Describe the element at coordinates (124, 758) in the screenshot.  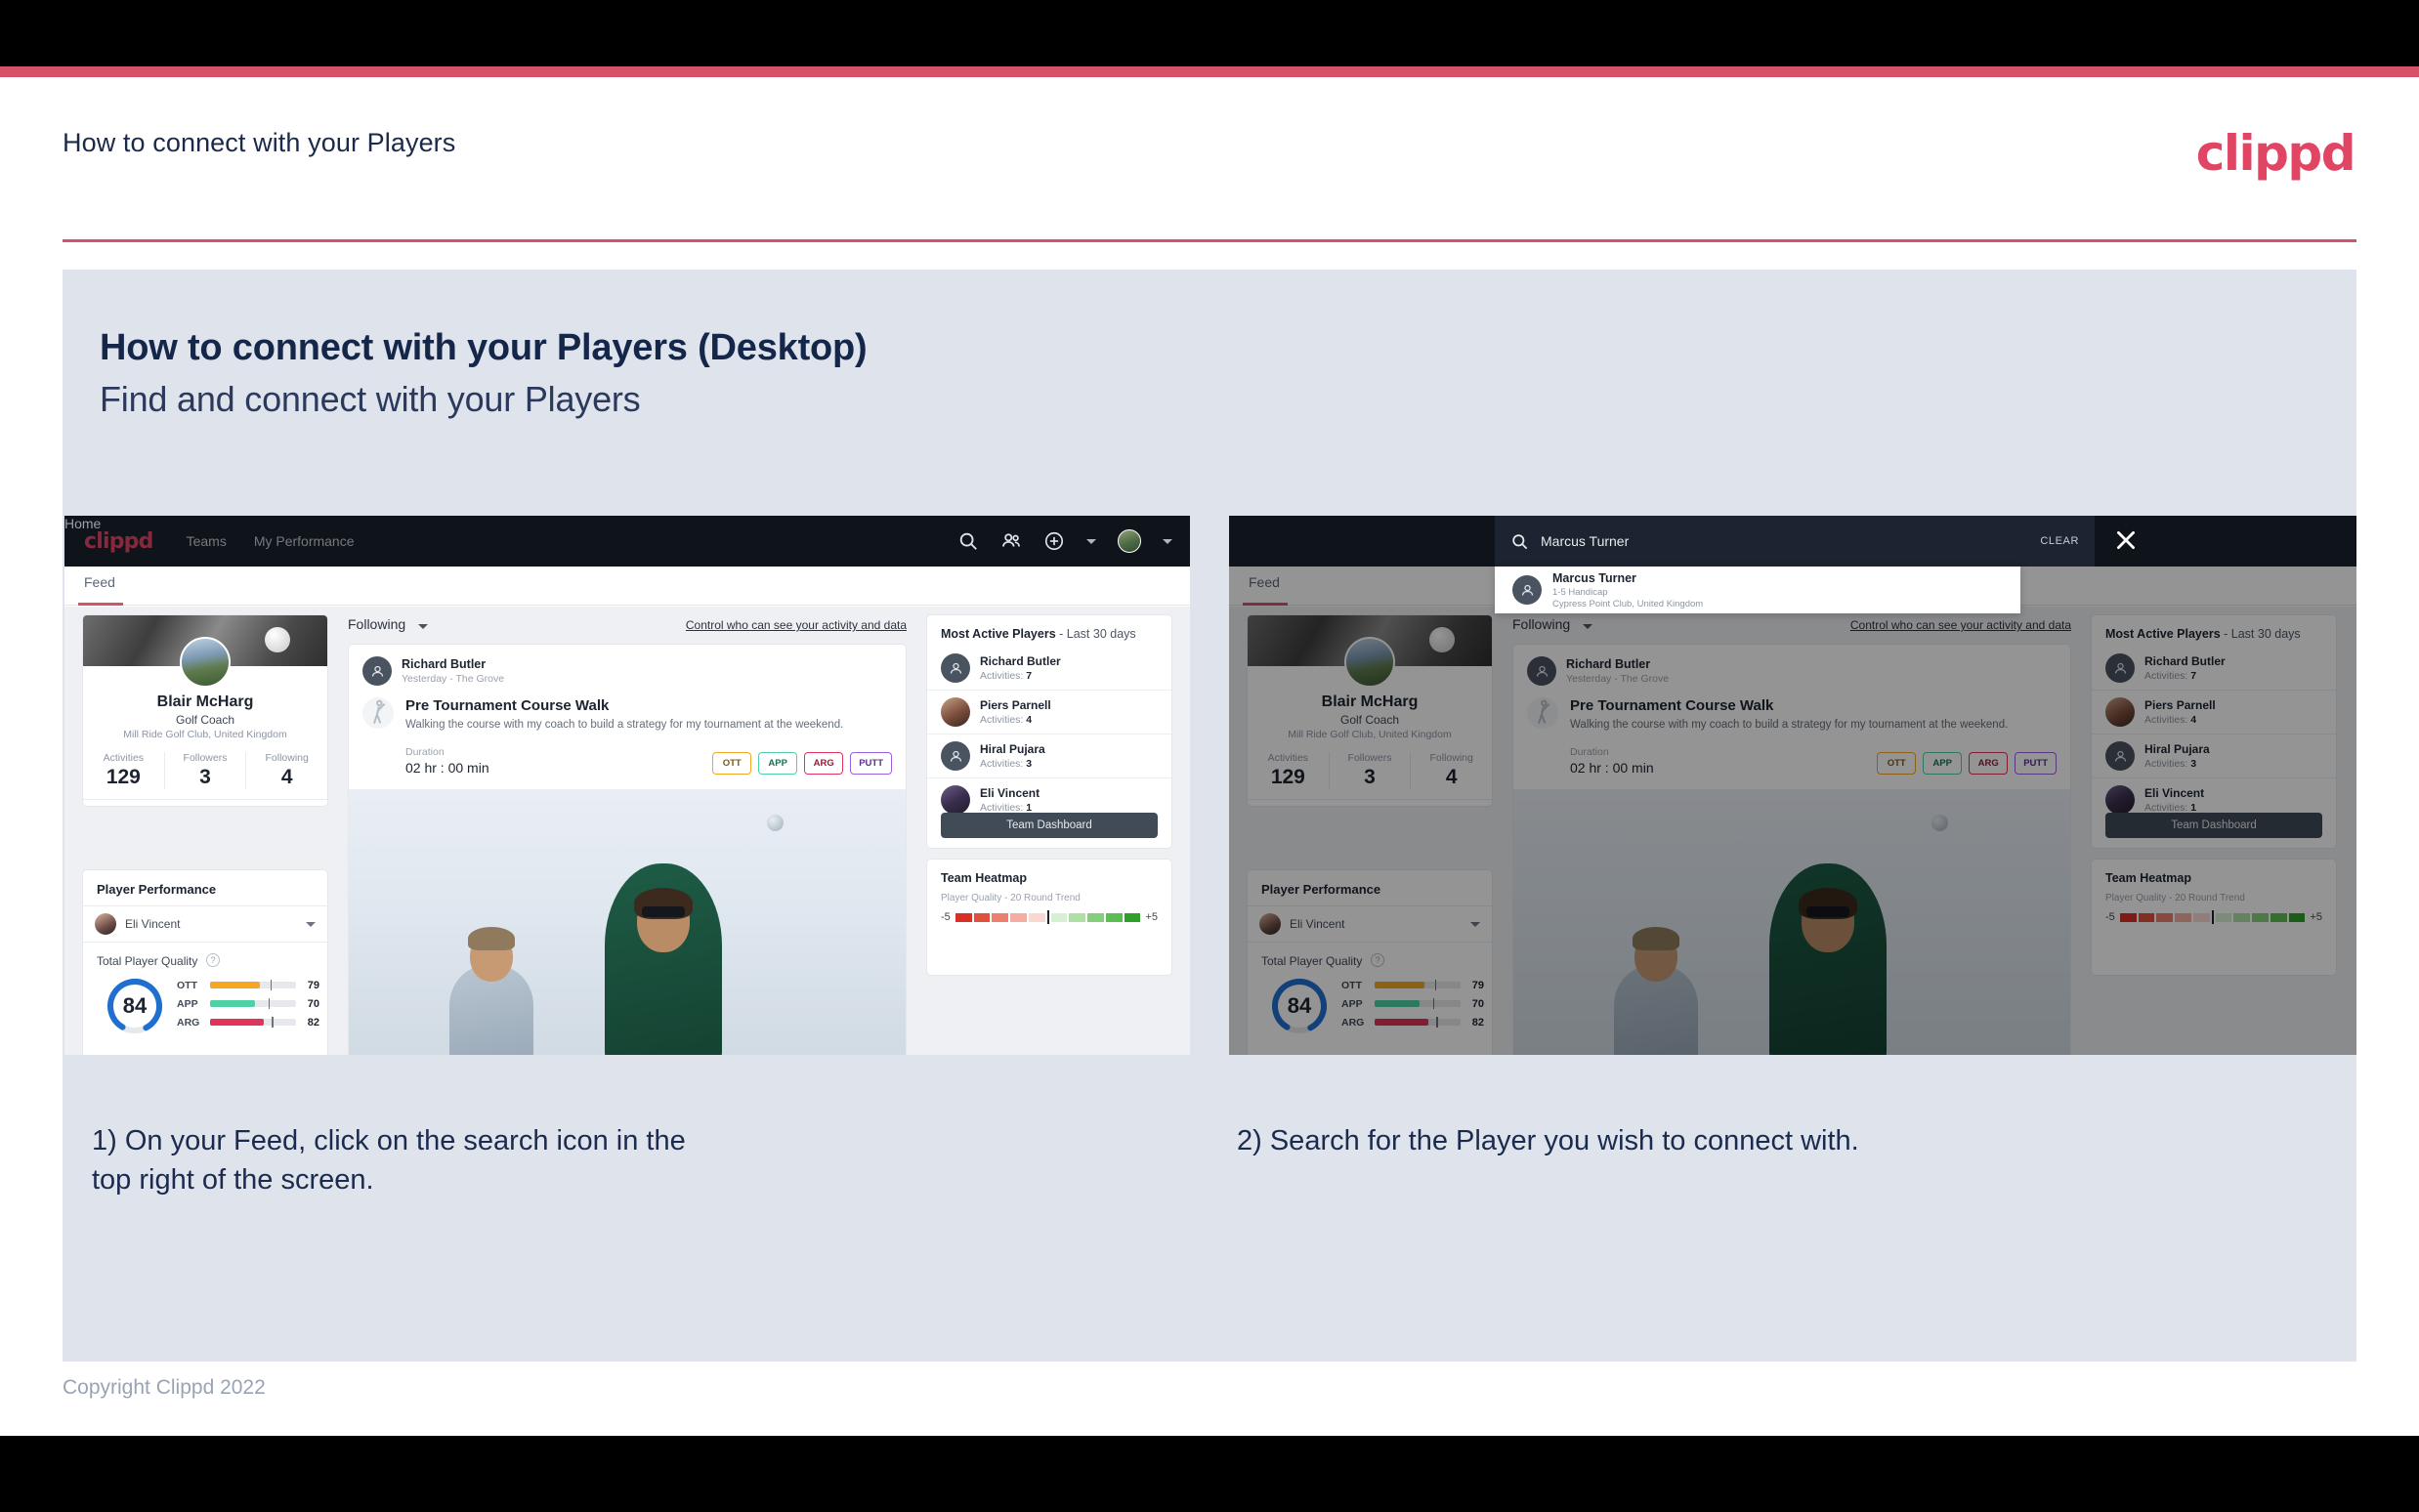
I see `stat-label: Activities` at that location.